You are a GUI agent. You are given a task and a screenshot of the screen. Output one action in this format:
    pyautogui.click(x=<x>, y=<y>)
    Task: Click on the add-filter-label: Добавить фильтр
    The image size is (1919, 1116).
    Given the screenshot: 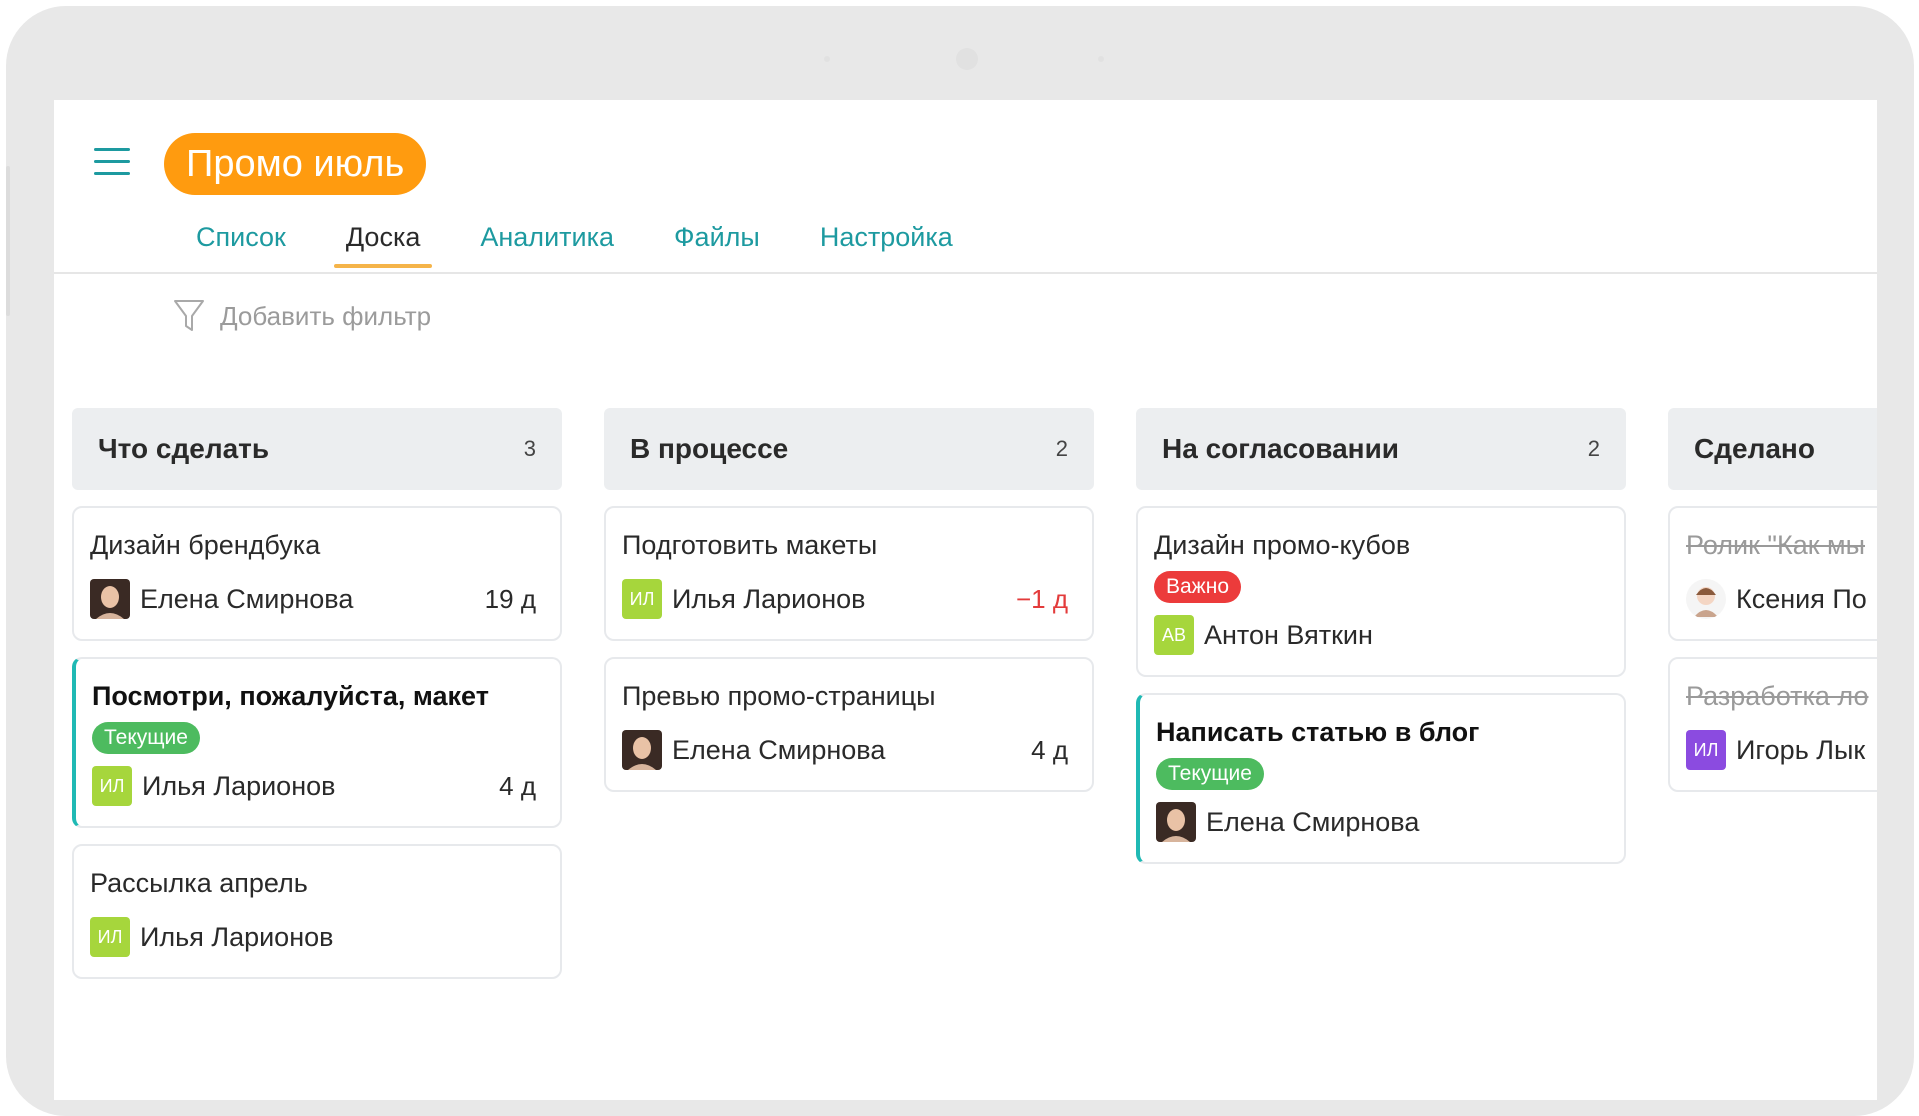 What is the action you would take?
    pyautogui.click(x=326, y=315)
    